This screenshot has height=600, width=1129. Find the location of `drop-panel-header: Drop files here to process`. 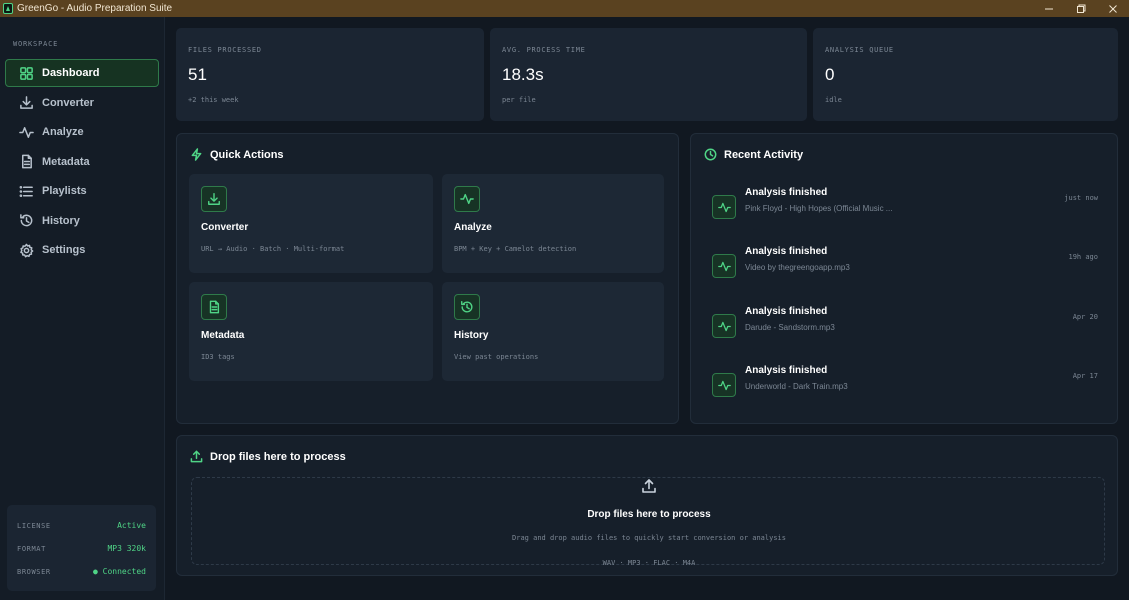

drop-panel-header: Drop files here to process is located at coordinates (268, 456).